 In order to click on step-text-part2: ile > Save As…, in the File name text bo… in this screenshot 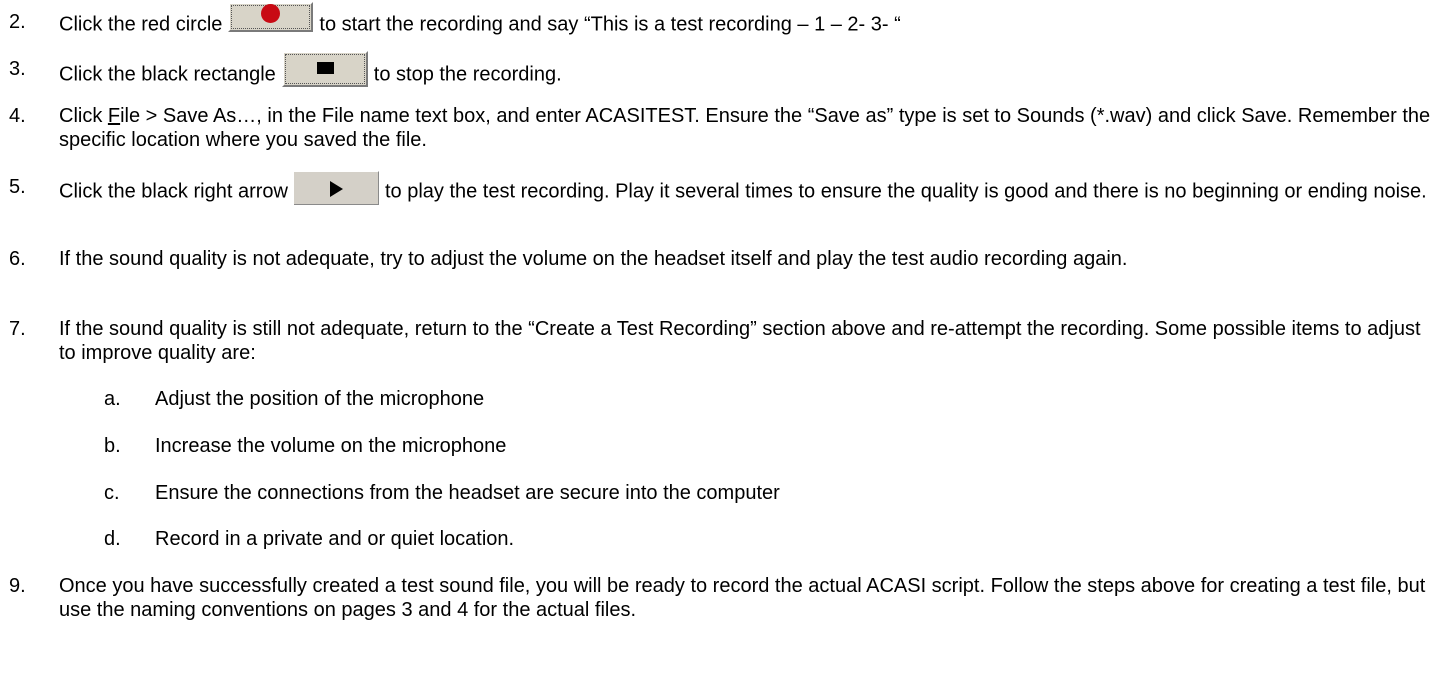, I will do `click(745, 128)`.